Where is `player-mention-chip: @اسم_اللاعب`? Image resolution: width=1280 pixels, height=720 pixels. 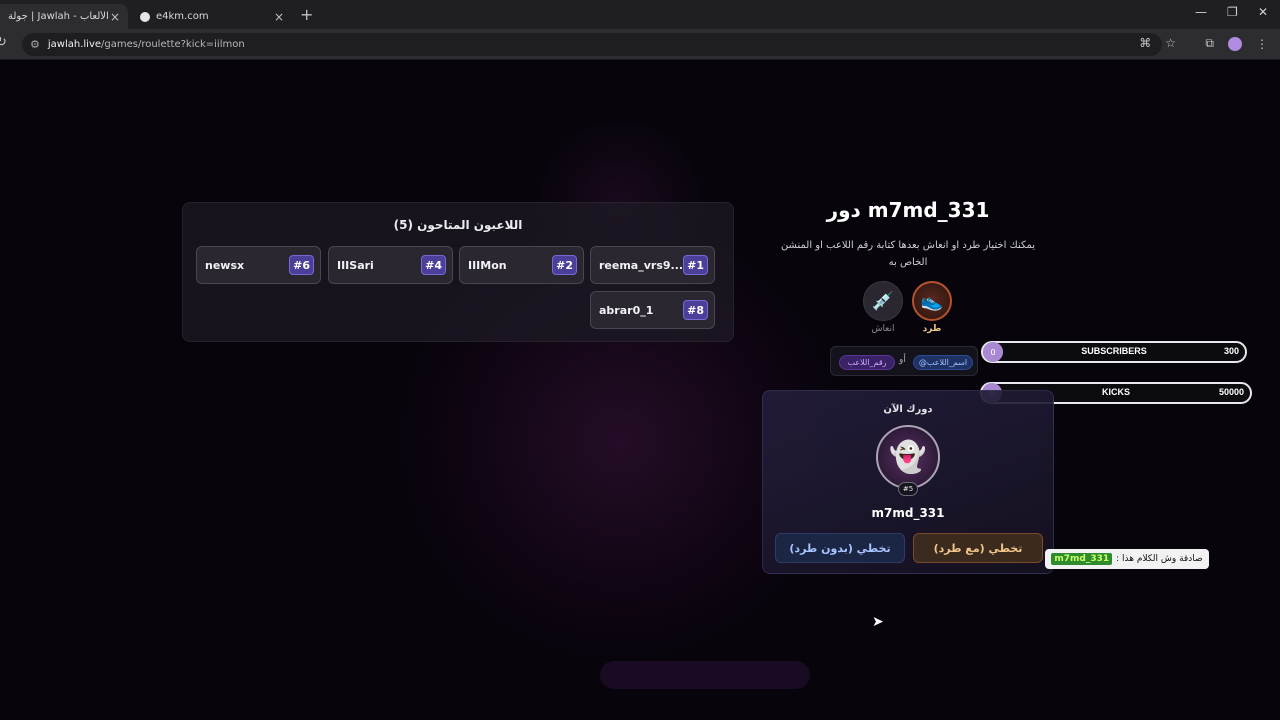
player-mention-chip: @اسم_اللاعب is located at coordinates (943, 362).